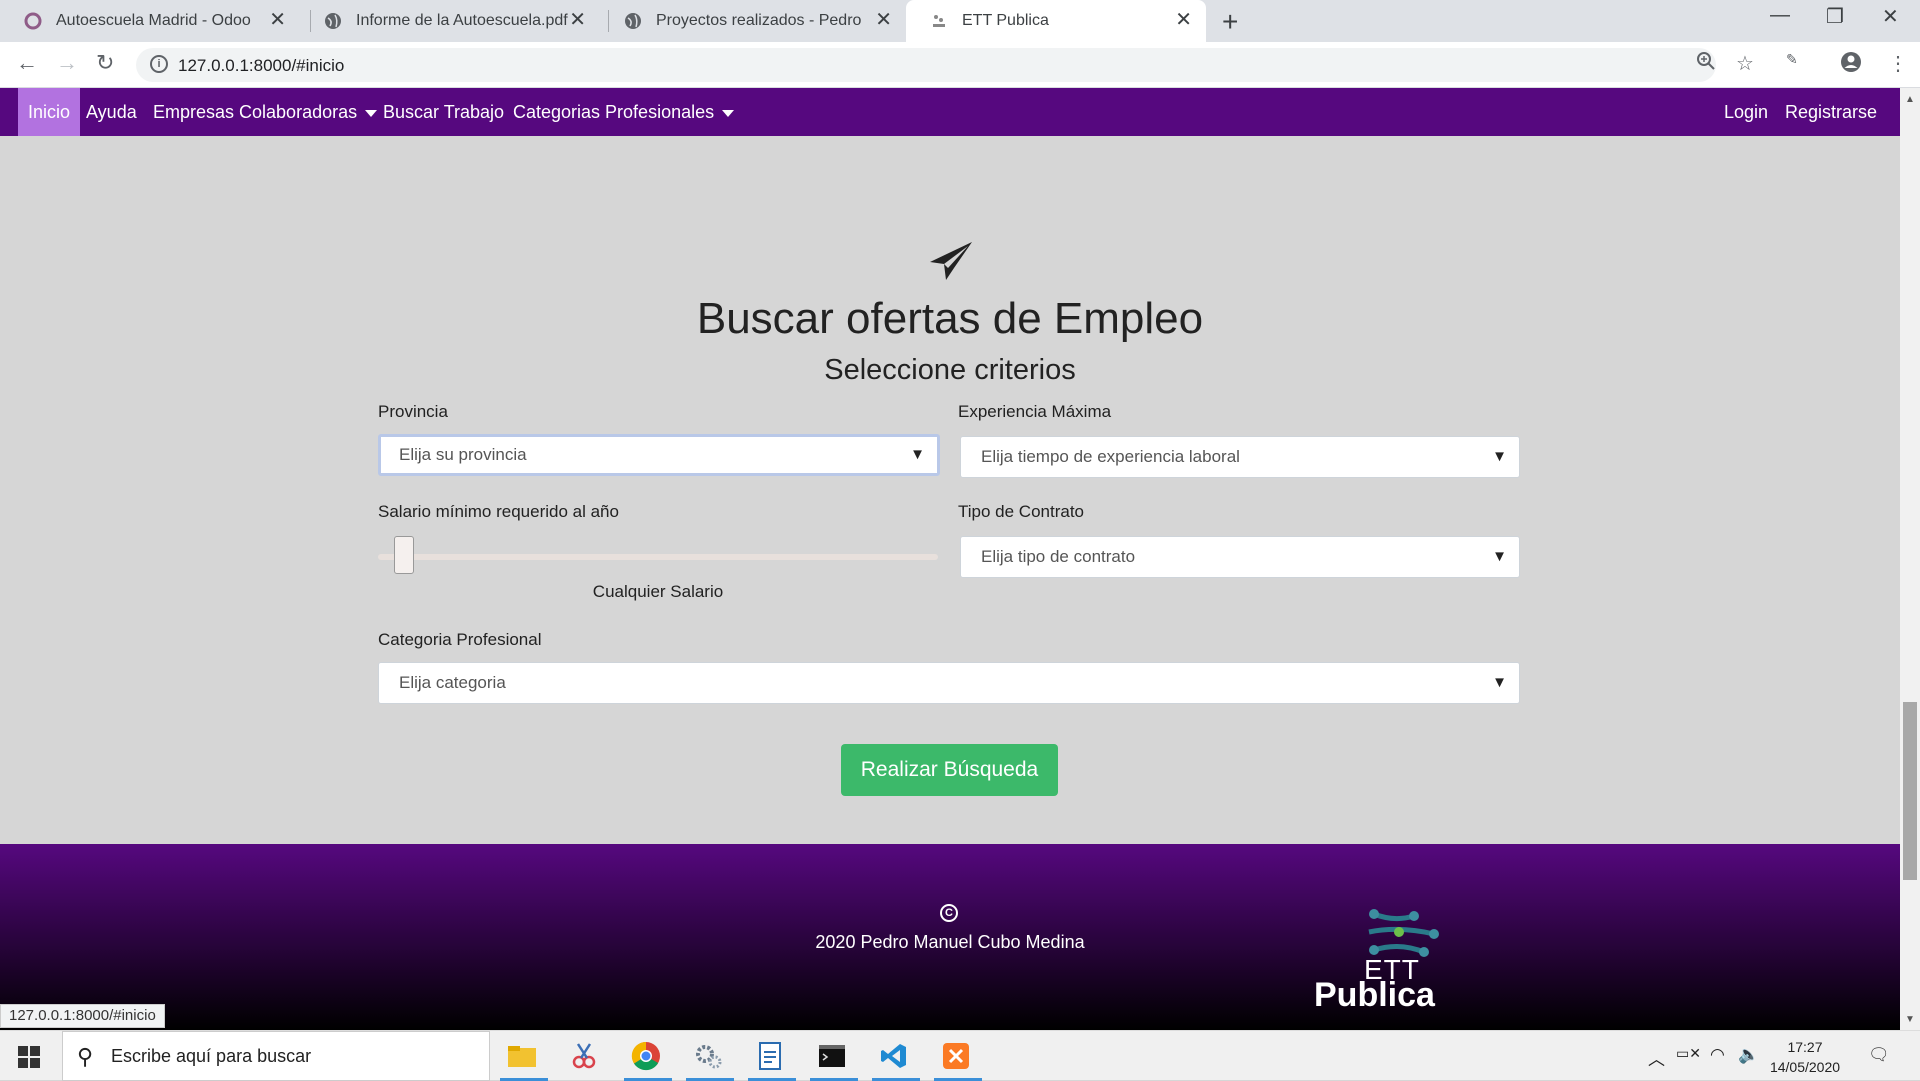 The height and width of the screenshot is (1081, 1920). Describe the element at coordinates (949, 770) in the screenshot. I see `realizar-busqueda-button: Realizar Búsqueda` at that location.